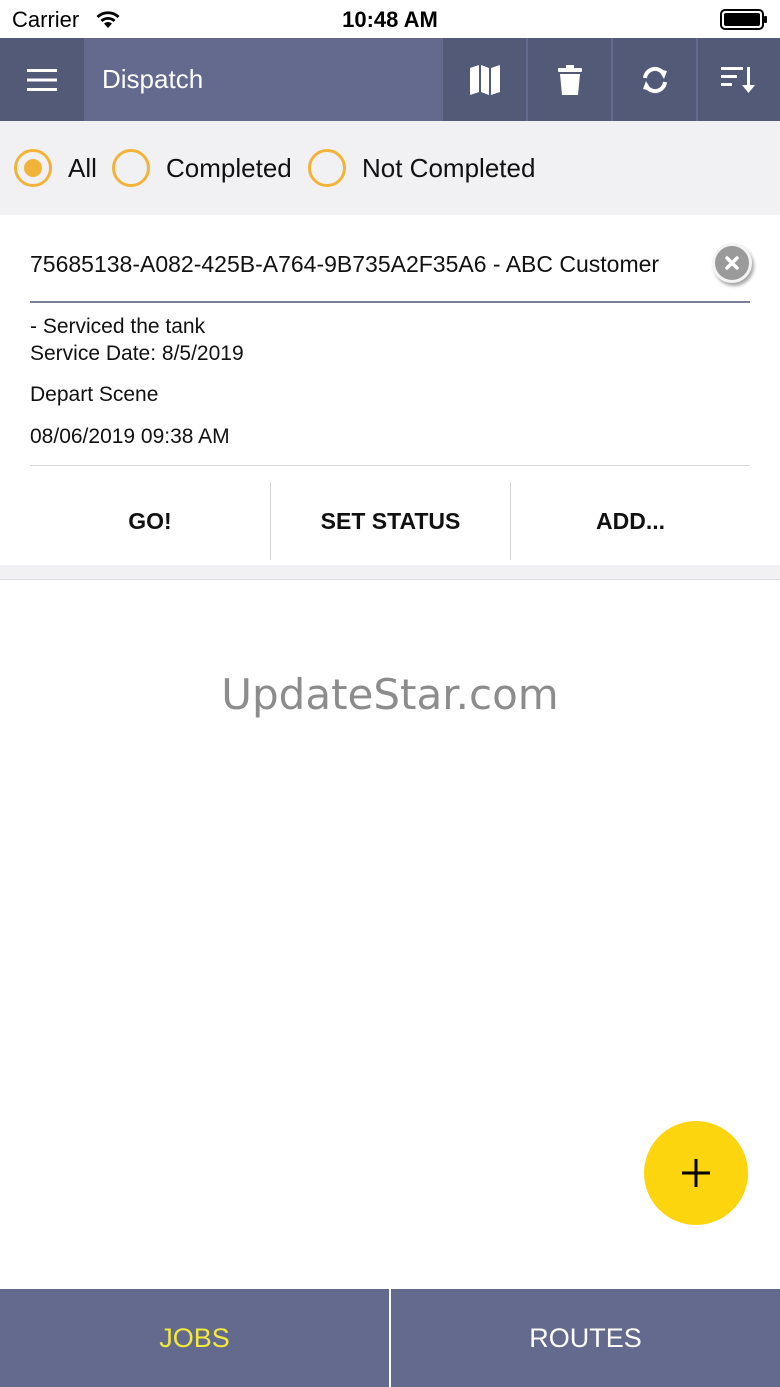  Describe the element at coordinates (150, 521) in the screenshot. I see `go-button: GO!` at that location.